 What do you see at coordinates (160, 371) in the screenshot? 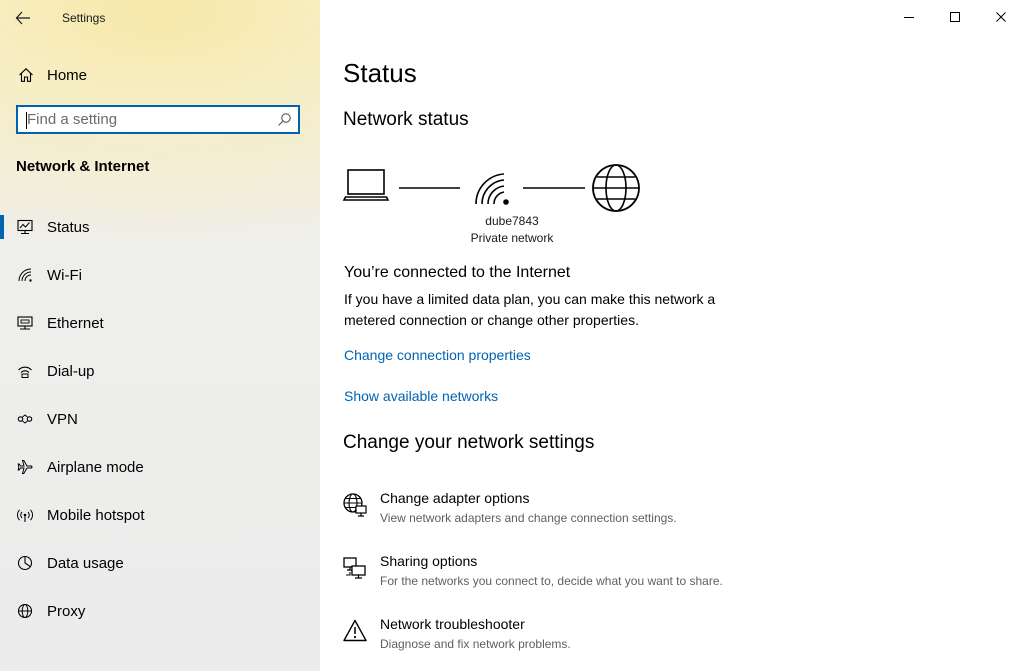
I see `sidebar-item-dialup: Dial-up` at bounding box center [160, 371].